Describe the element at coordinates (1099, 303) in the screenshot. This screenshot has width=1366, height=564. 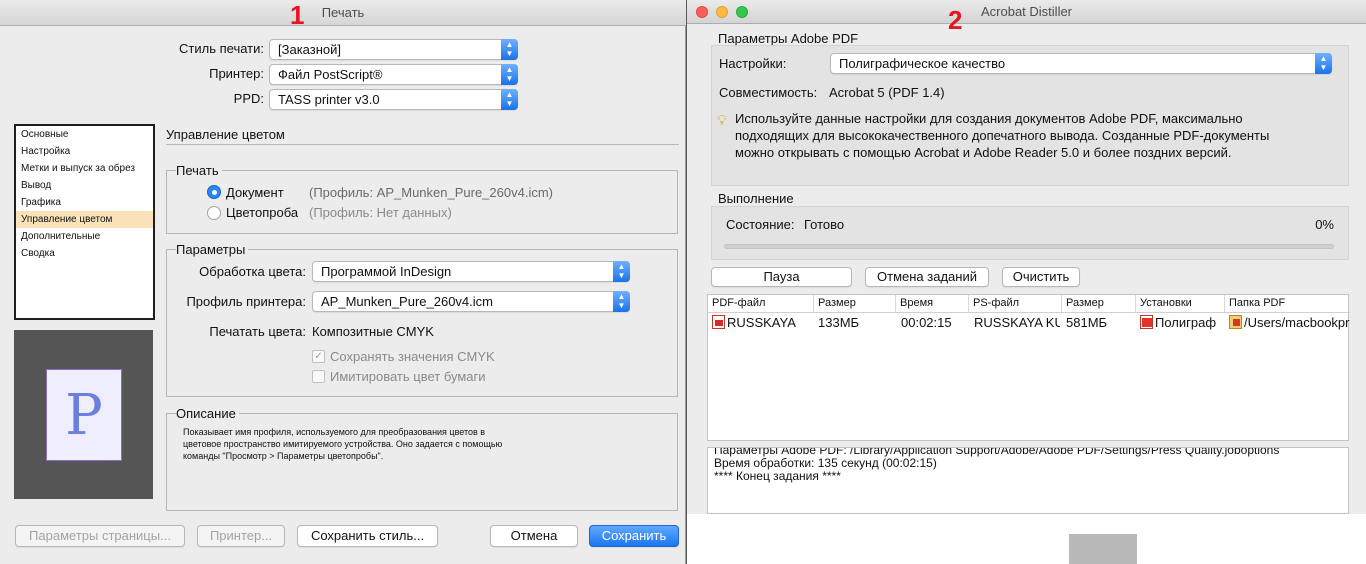
I see `col-ps-size: Размер` at that location.